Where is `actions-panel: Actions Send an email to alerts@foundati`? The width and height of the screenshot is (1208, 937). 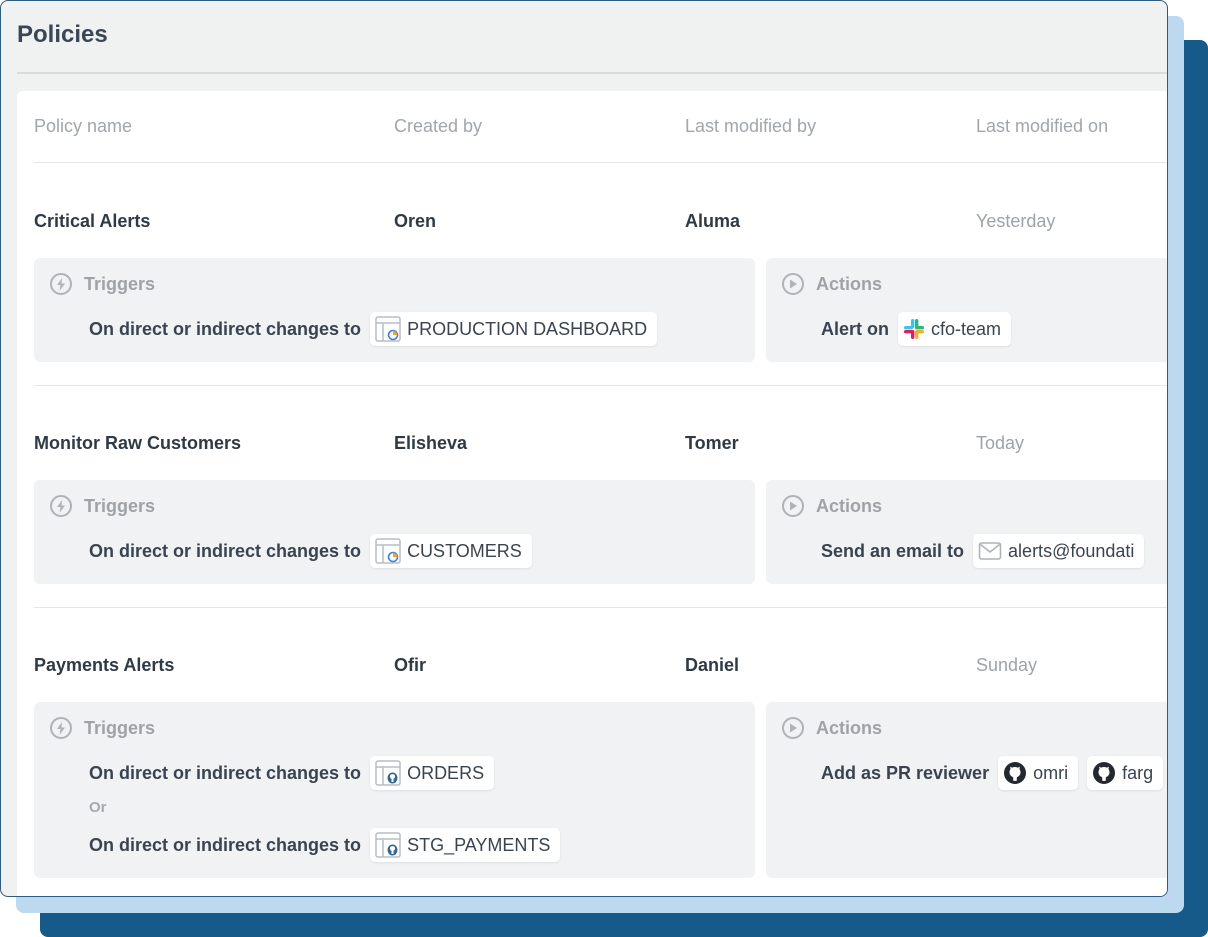 actions-panel: Actions Send an email to alerts@foundati is located at coordinates (966, 532).